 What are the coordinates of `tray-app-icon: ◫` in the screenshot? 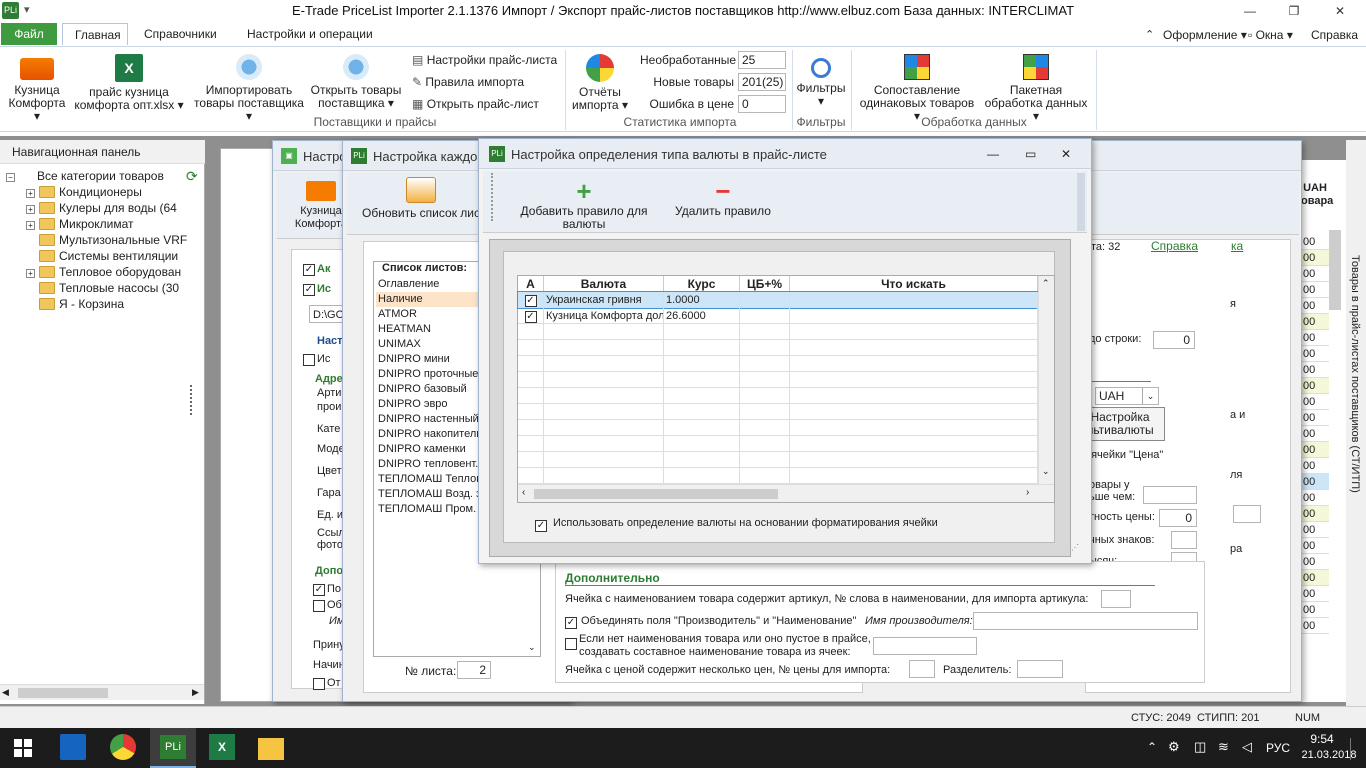 It's located at (1200, 747).